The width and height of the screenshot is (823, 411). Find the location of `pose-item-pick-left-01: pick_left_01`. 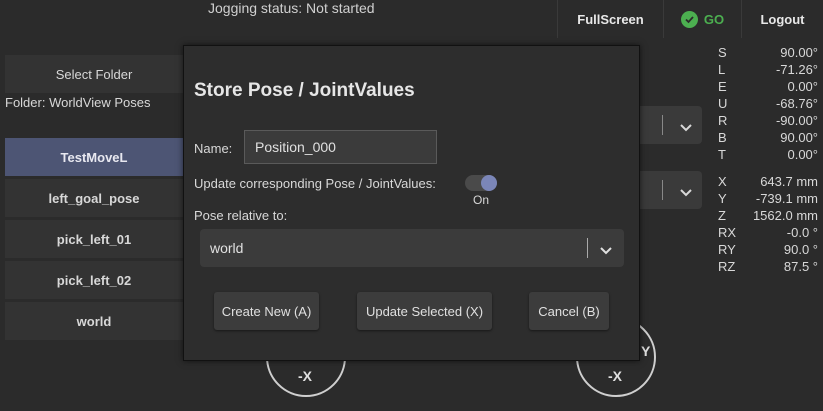

pose-item-pick-left-01: pick_left_01 is located at coordinates (94, 239).